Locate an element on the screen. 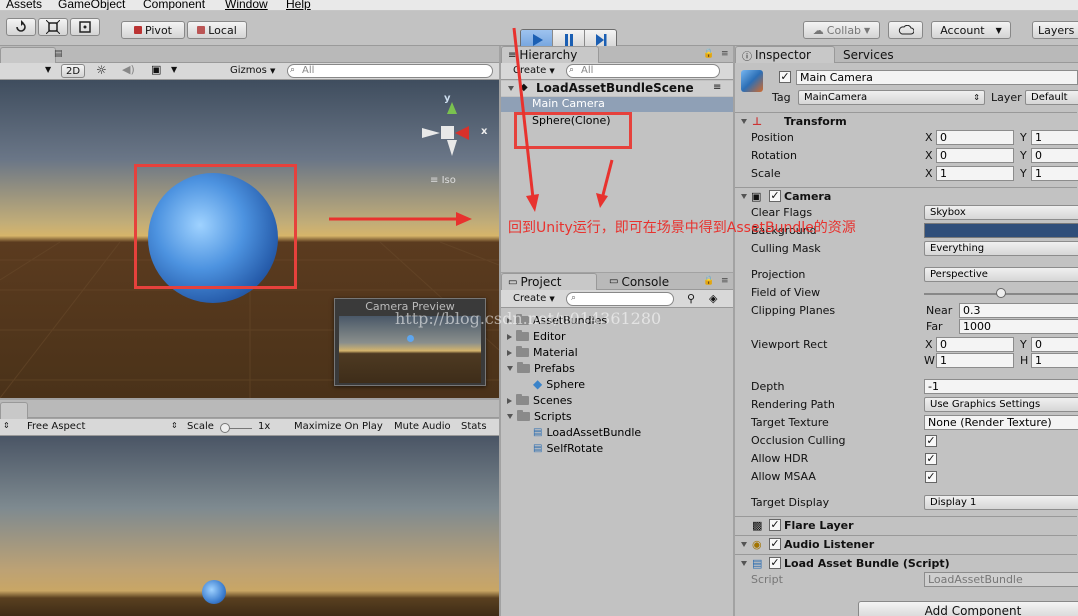 This screenshot has height=616, width=1078. aspect-dropdown: Free Aspect is located at coordinates (56, 426).